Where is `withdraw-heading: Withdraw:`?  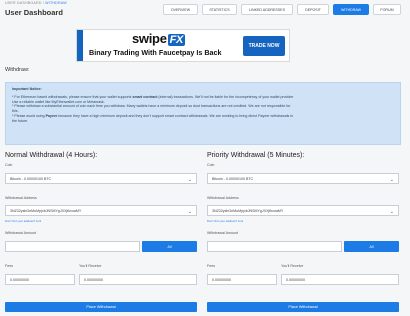 withdraw-heading: Withdraw: is located at coordinates (17, 70).